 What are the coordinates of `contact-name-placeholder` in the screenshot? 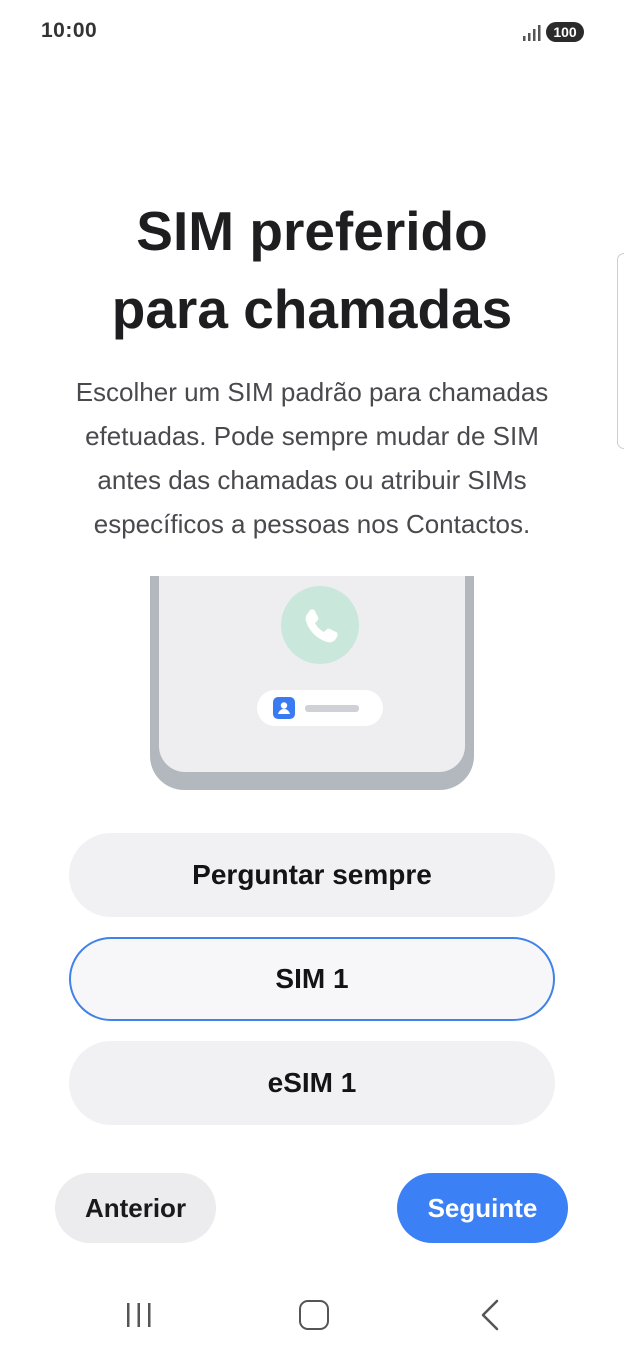 It's located at (332, 708).